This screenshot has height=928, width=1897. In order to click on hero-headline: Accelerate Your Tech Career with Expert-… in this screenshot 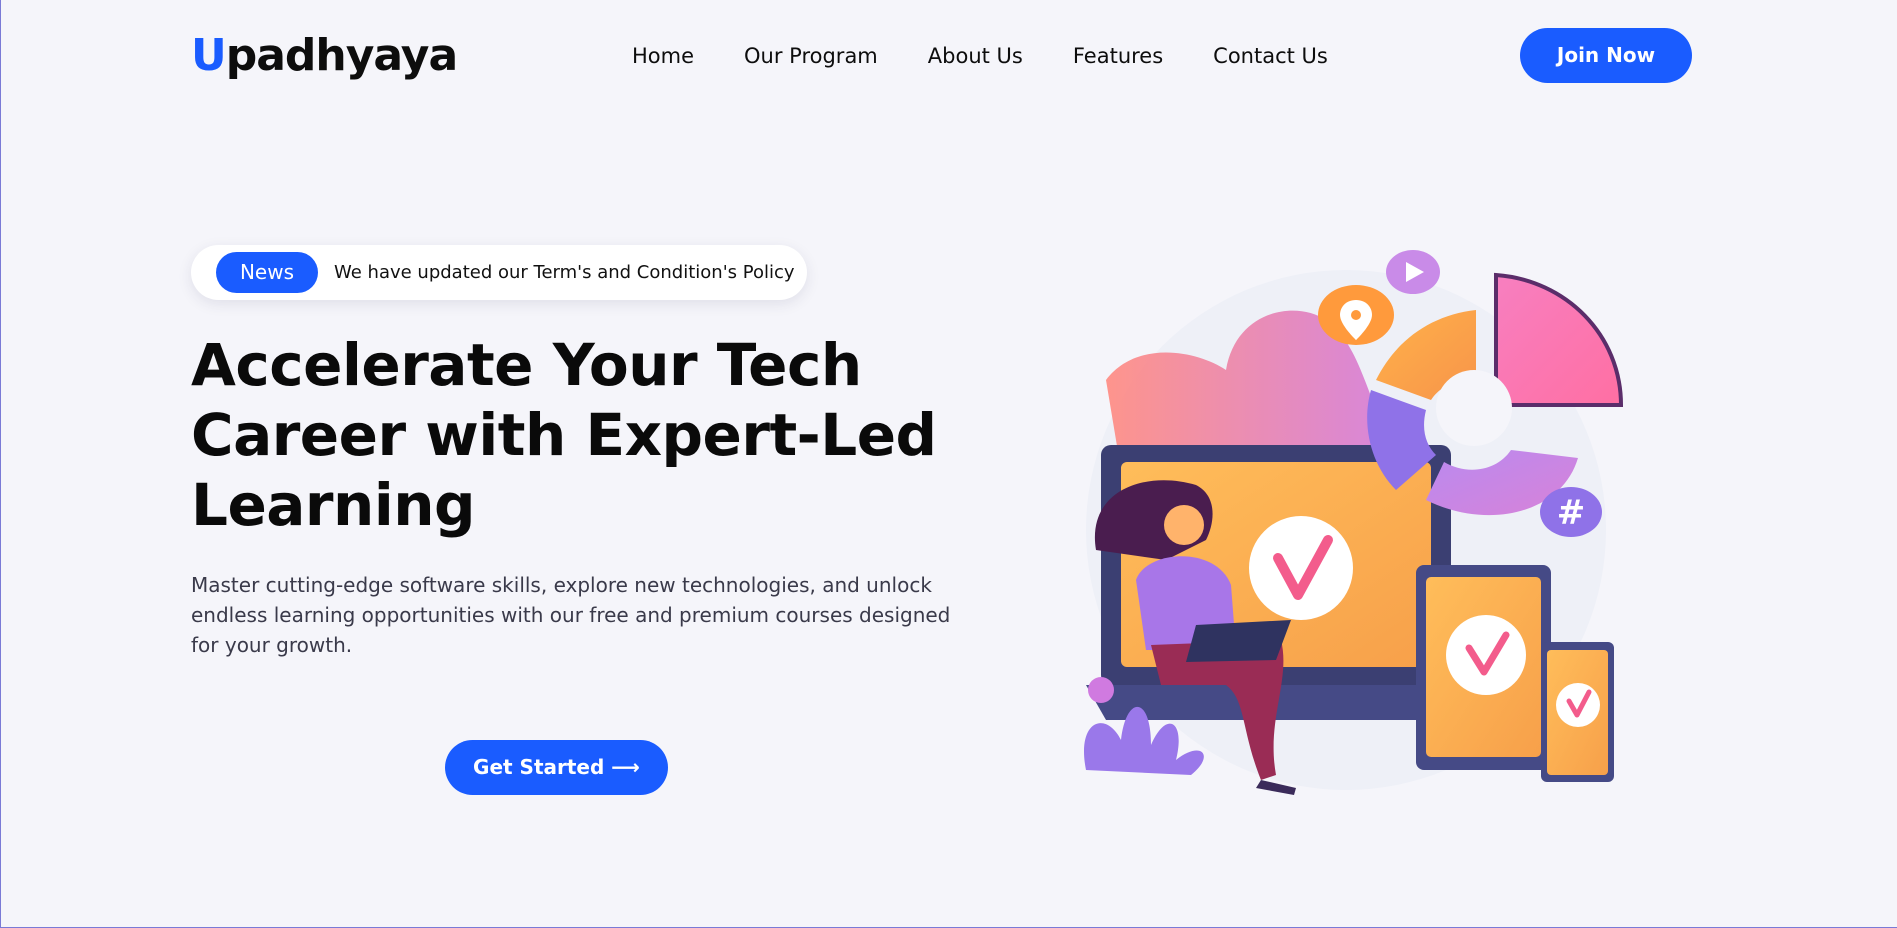, I will do `click(564, 435)`.